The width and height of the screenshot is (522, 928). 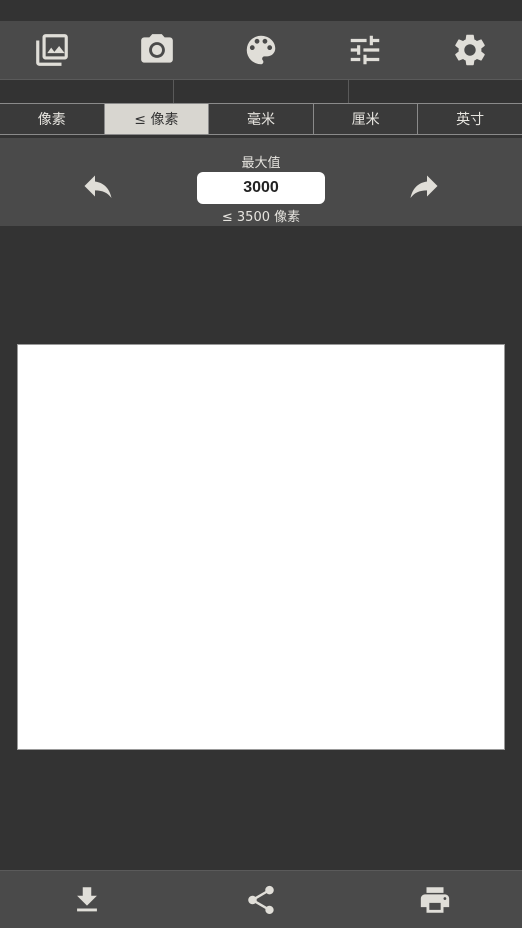 I want to click on photo-library-icon, so click(x=52, y=50).